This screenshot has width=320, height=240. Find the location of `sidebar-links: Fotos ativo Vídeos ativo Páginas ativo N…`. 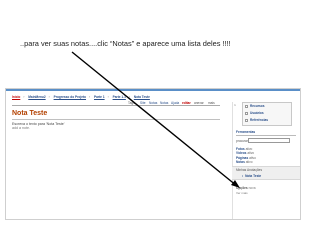

sidebar-links: Fotos ativo Vídeos ativo Páginas ativo N… is located at coordinates (266, 155).